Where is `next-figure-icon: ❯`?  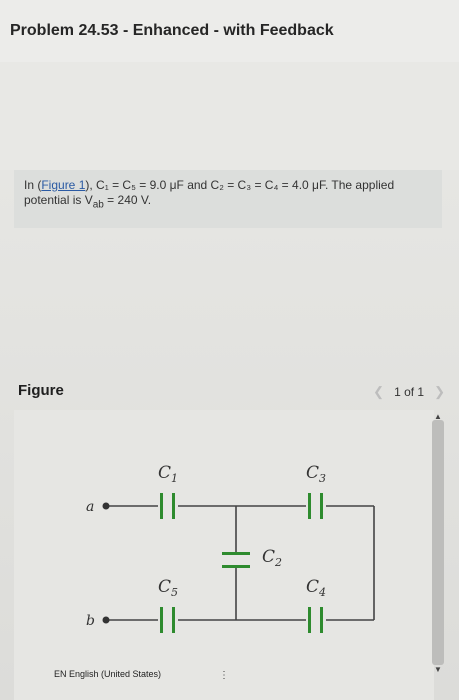 next-figure-icon: ❯ is located at coordinates (439, 392).